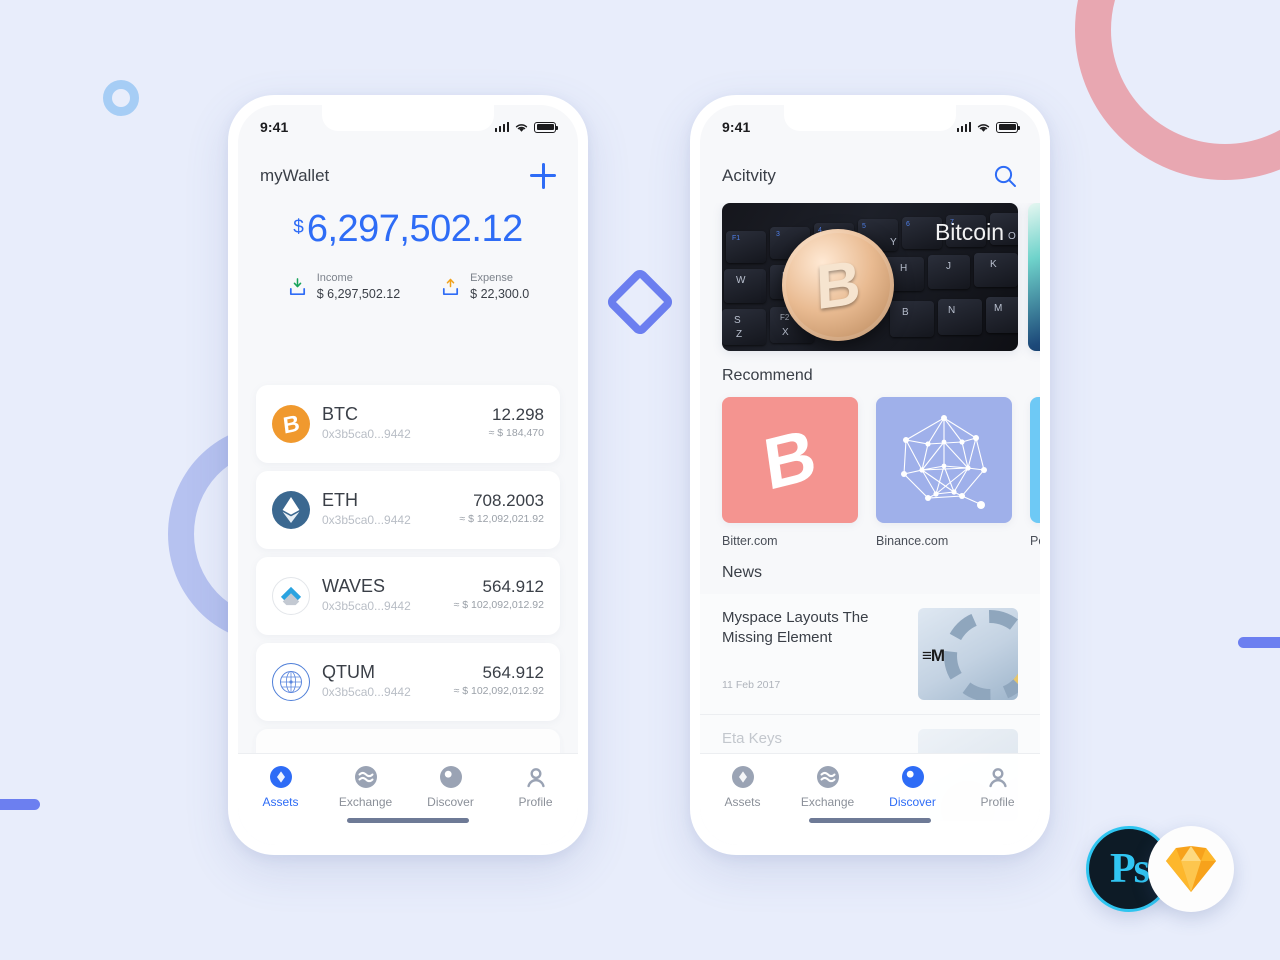 This screenshot has width=1280, height=960. What do you see at coordinates (546, 127) in the screenshot?
I see `battery-icon` at bounding box center [546, 127].